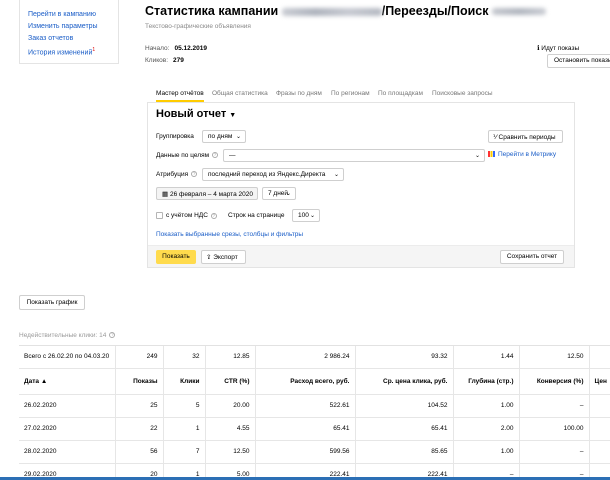  Describe the element at coordinates (139, 452) in the screenshot. I see `cell: 56` at that location.